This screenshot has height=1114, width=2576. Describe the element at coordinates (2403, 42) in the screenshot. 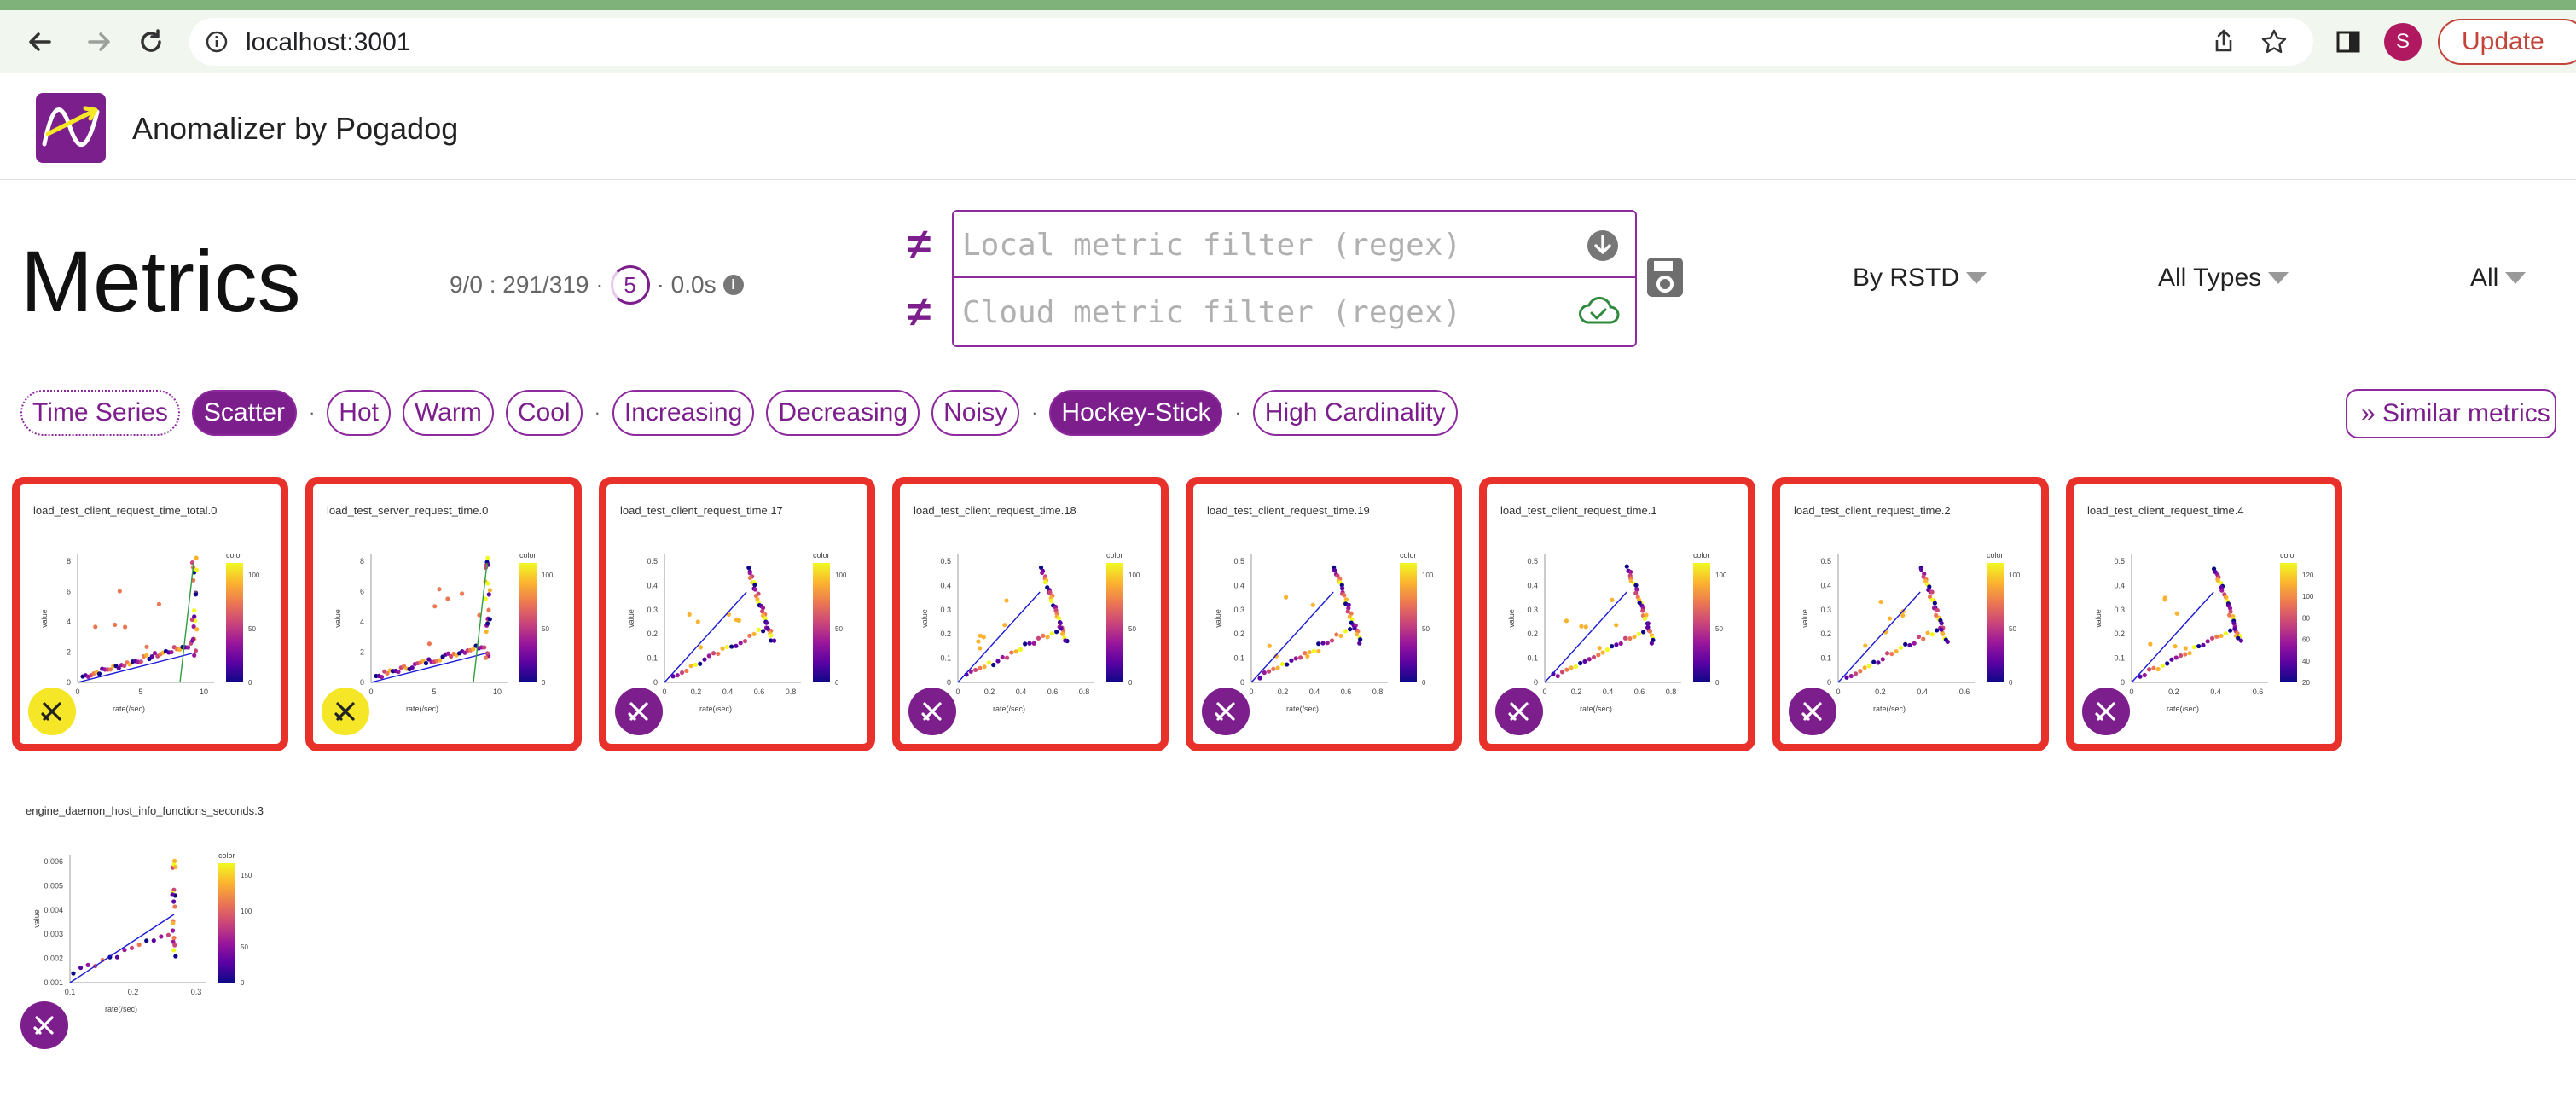

I see `profile-avatar: S` at that location.